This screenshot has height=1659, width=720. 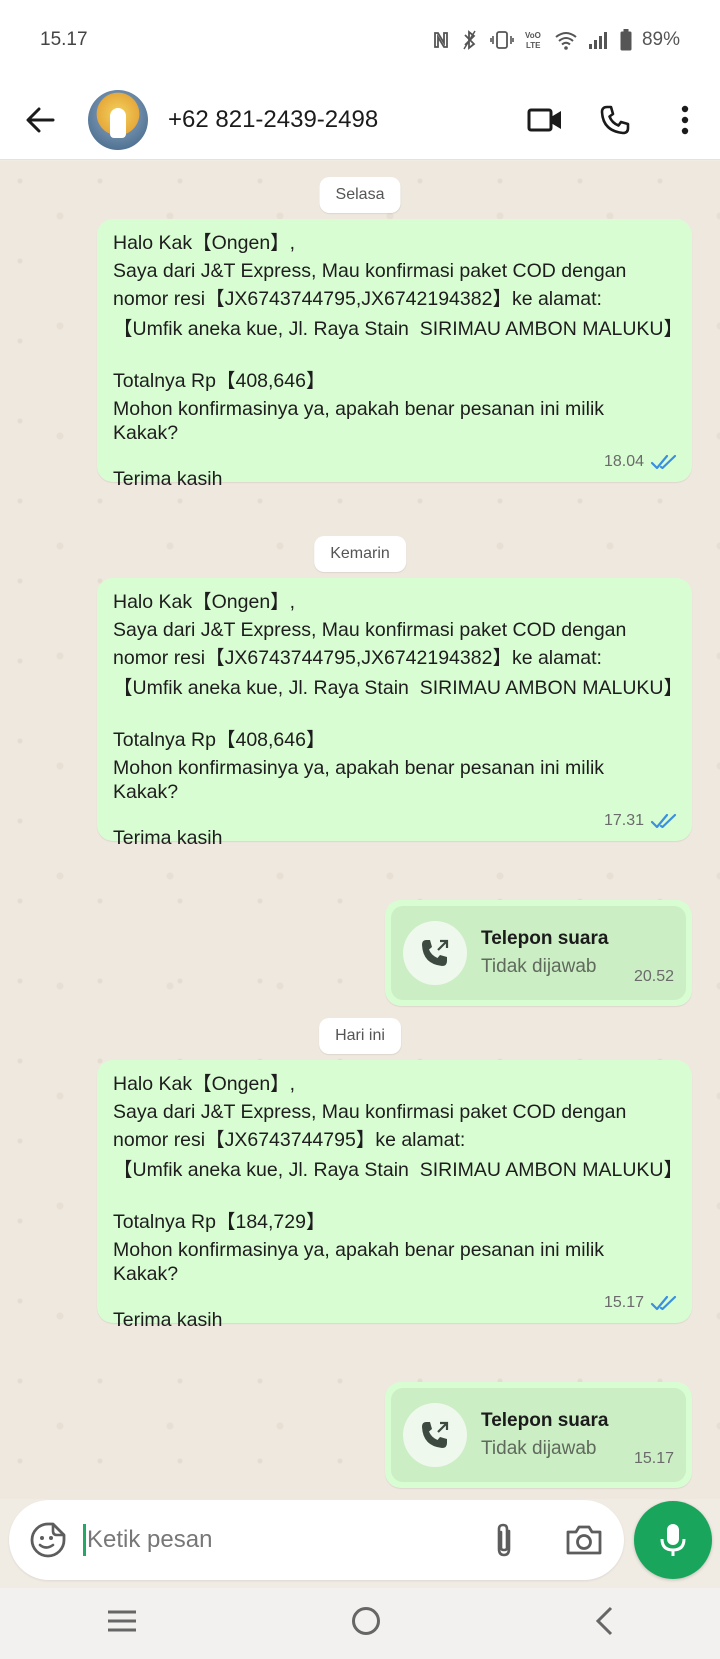 I want to click on system-nav-bar, so click(x=360, y=1623).